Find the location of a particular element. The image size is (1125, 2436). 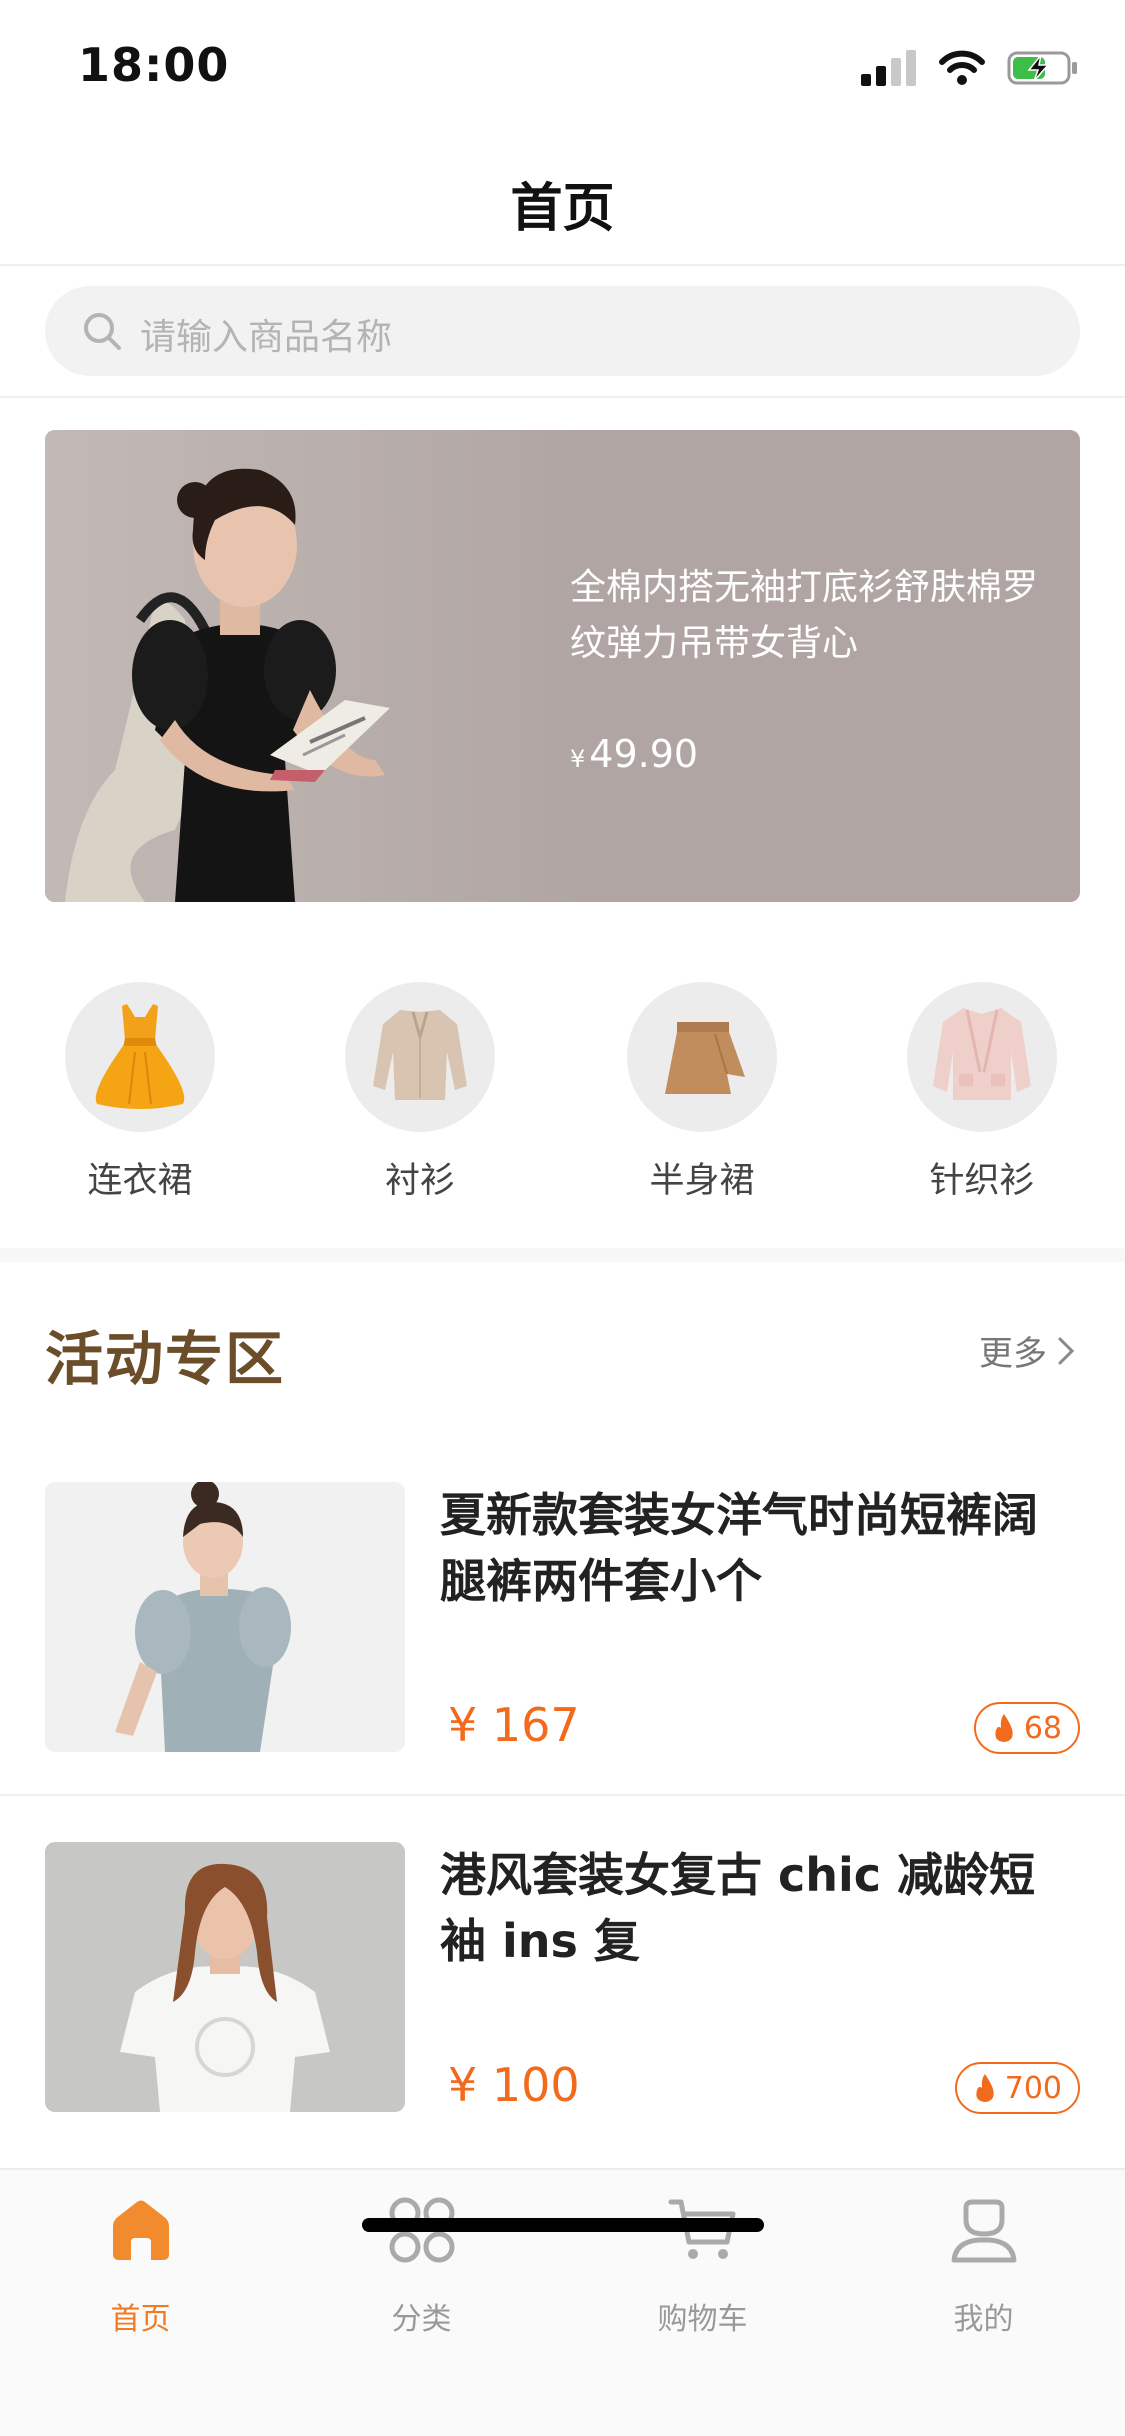

category-label: 针织衫 is located at coordinates (982, 1181).